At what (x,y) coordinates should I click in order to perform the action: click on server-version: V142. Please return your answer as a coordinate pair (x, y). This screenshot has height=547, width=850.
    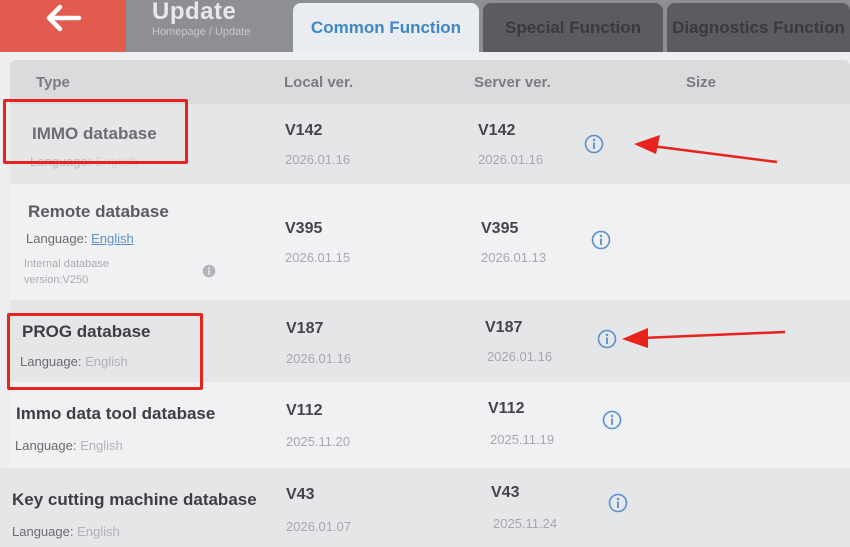
    Looking at the image, I should click on (497, 130).